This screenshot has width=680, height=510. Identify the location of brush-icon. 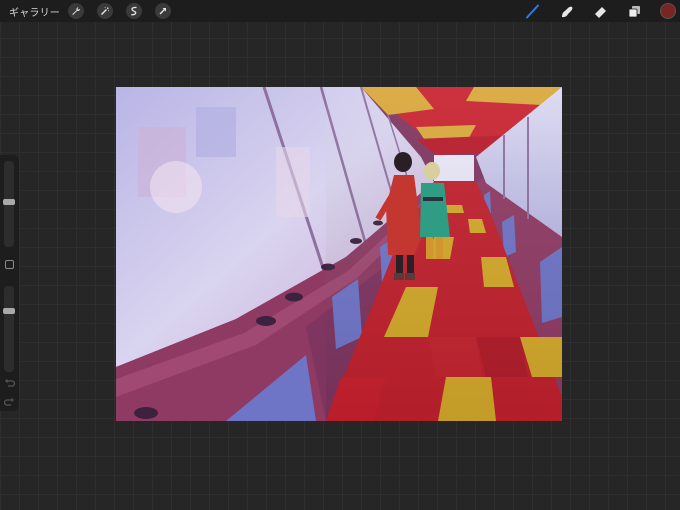
(532, 11).